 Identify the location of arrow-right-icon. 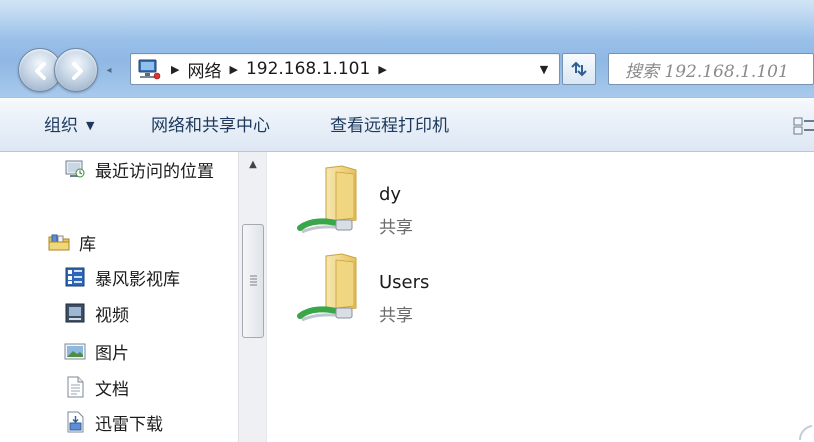
(77, 71).